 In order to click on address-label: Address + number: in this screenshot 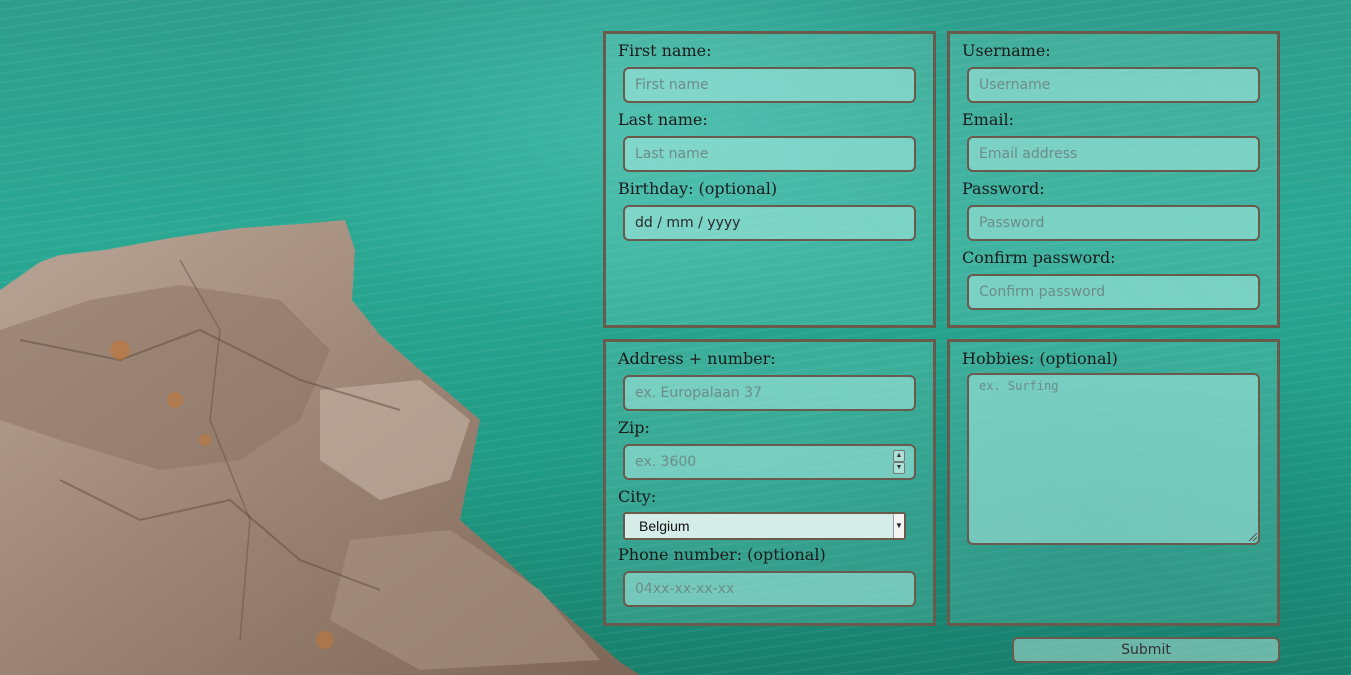, I will do `click(697, 358)`.